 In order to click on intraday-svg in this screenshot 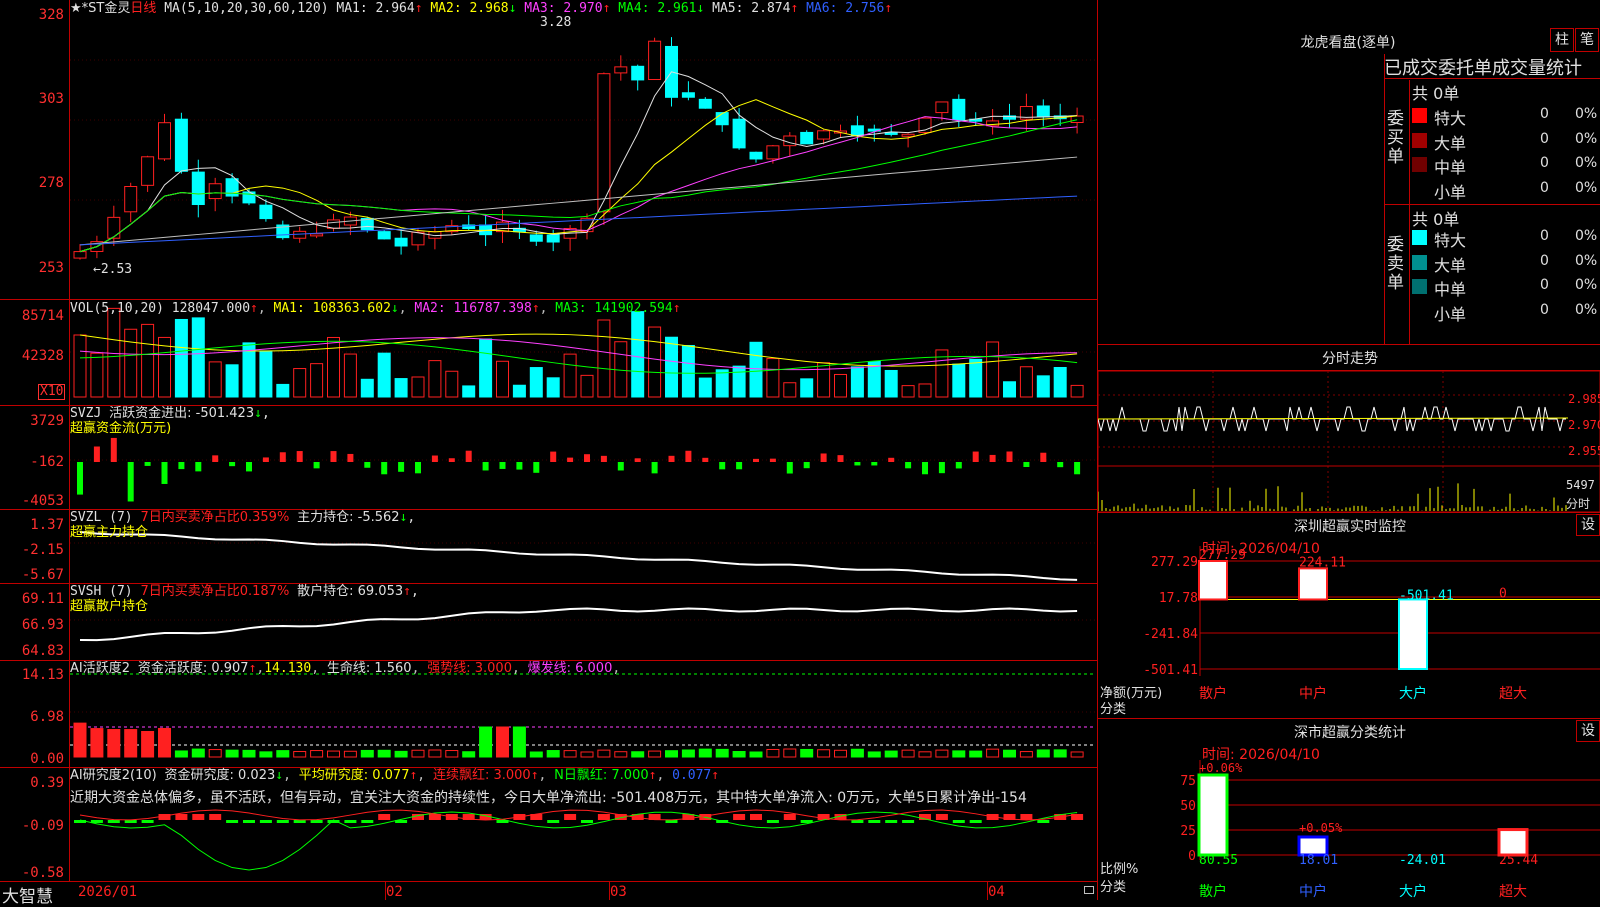, I will do `click(1349, 442)`.